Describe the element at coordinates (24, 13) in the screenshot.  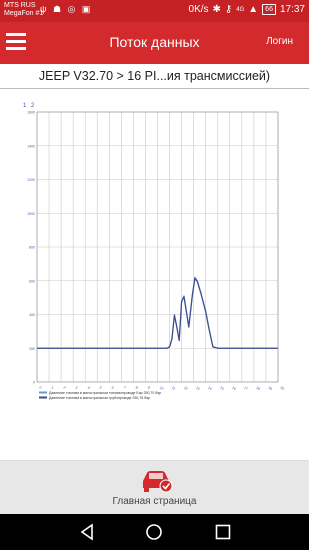
I see `carrier-2: MegaFon #1` at that location.